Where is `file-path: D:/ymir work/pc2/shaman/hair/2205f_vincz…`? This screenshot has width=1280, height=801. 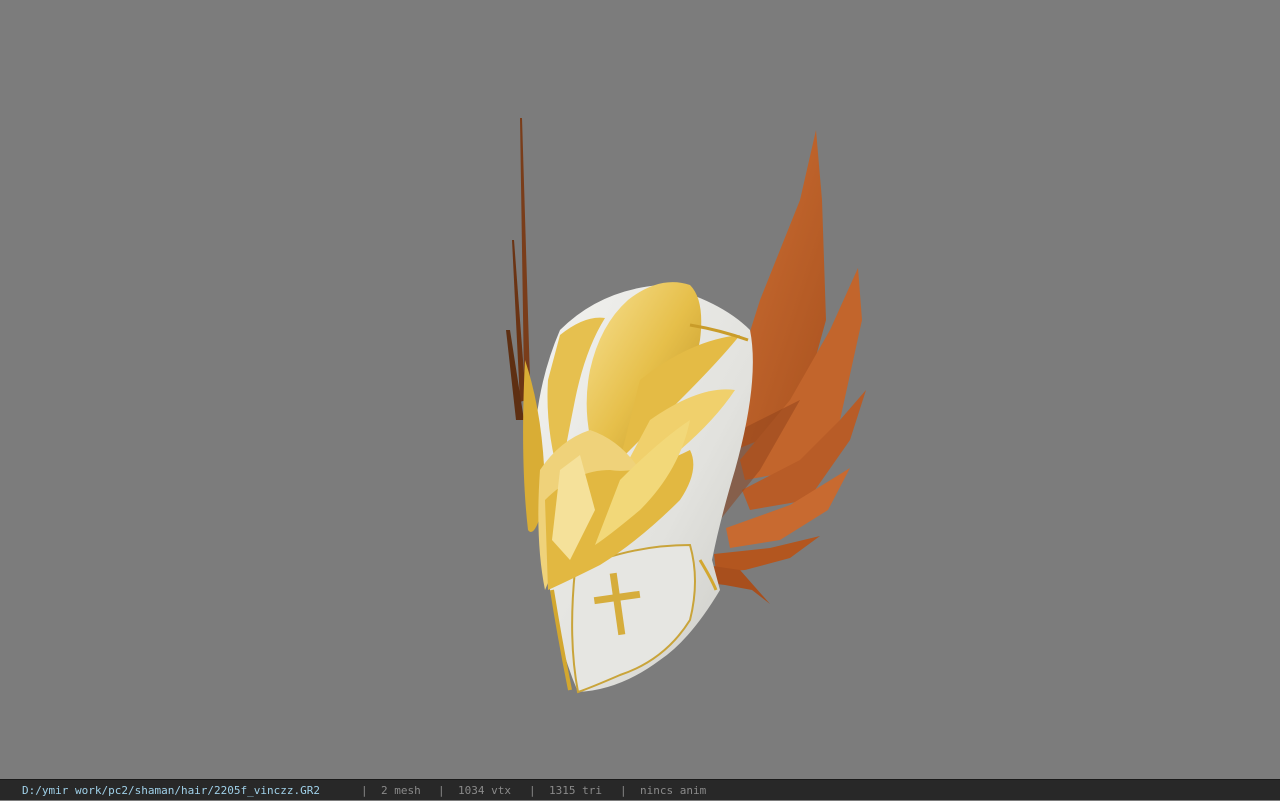
file-path: D:/ymir work/pc2/shaman/hair/2205f_vincz… is located at coordinates (171, 790).